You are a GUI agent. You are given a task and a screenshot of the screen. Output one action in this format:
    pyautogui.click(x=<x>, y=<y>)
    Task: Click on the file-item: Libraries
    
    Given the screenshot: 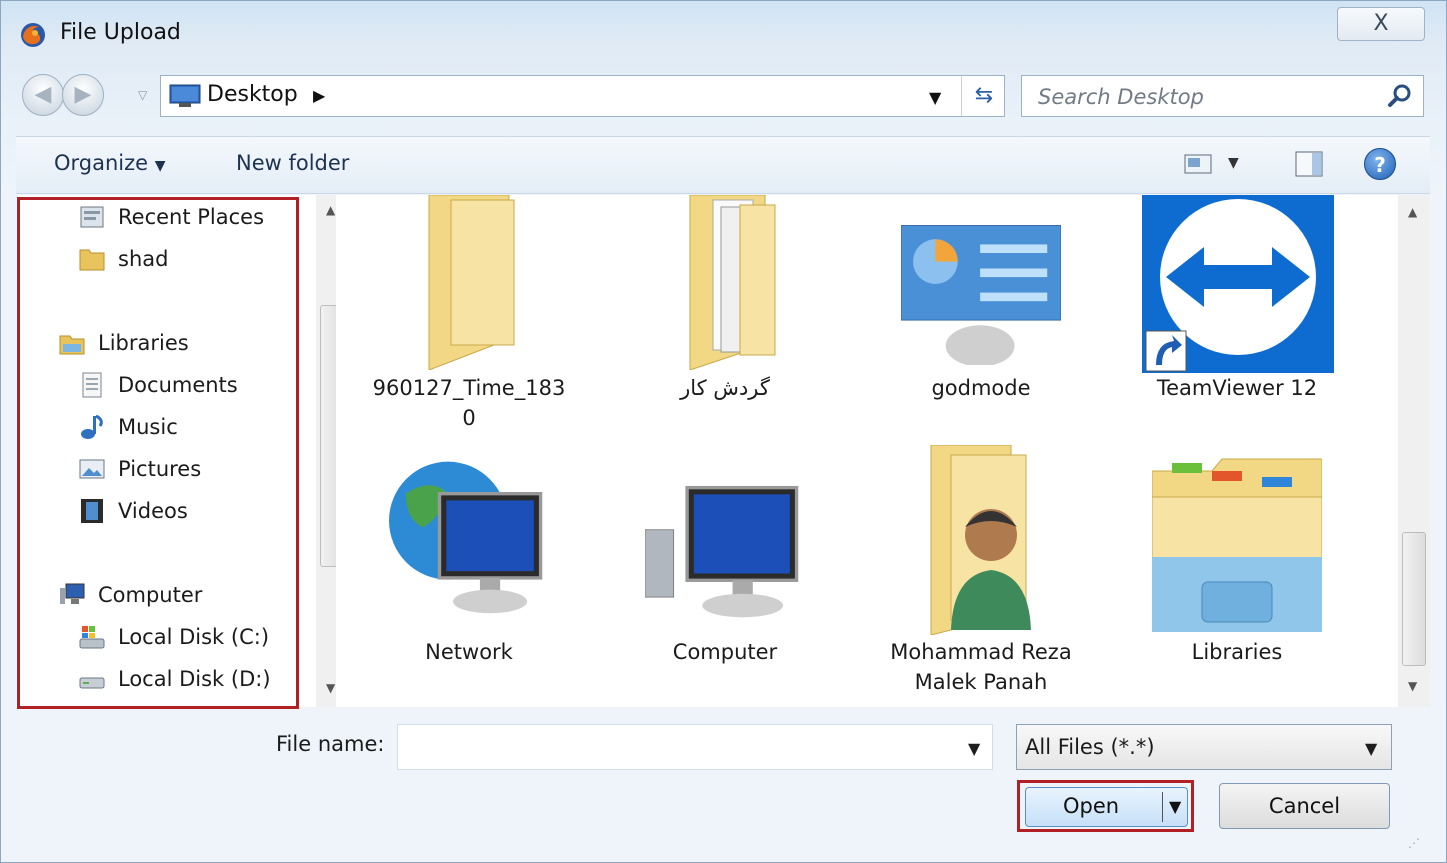 What is the action you would take?
    pyautogui.click(x=1237, y=572)
    